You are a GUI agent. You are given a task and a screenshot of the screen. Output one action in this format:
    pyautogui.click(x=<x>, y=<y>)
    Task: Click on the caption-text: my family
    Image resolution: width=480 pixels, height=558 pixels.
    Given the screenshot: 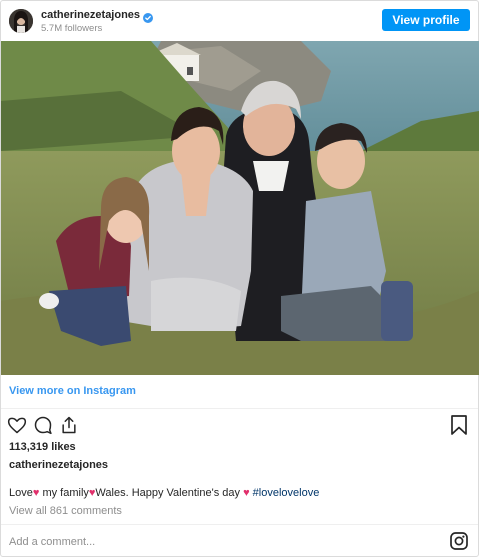 What is the action you would take?
    pyautogui.click(x=64, y=493)
    